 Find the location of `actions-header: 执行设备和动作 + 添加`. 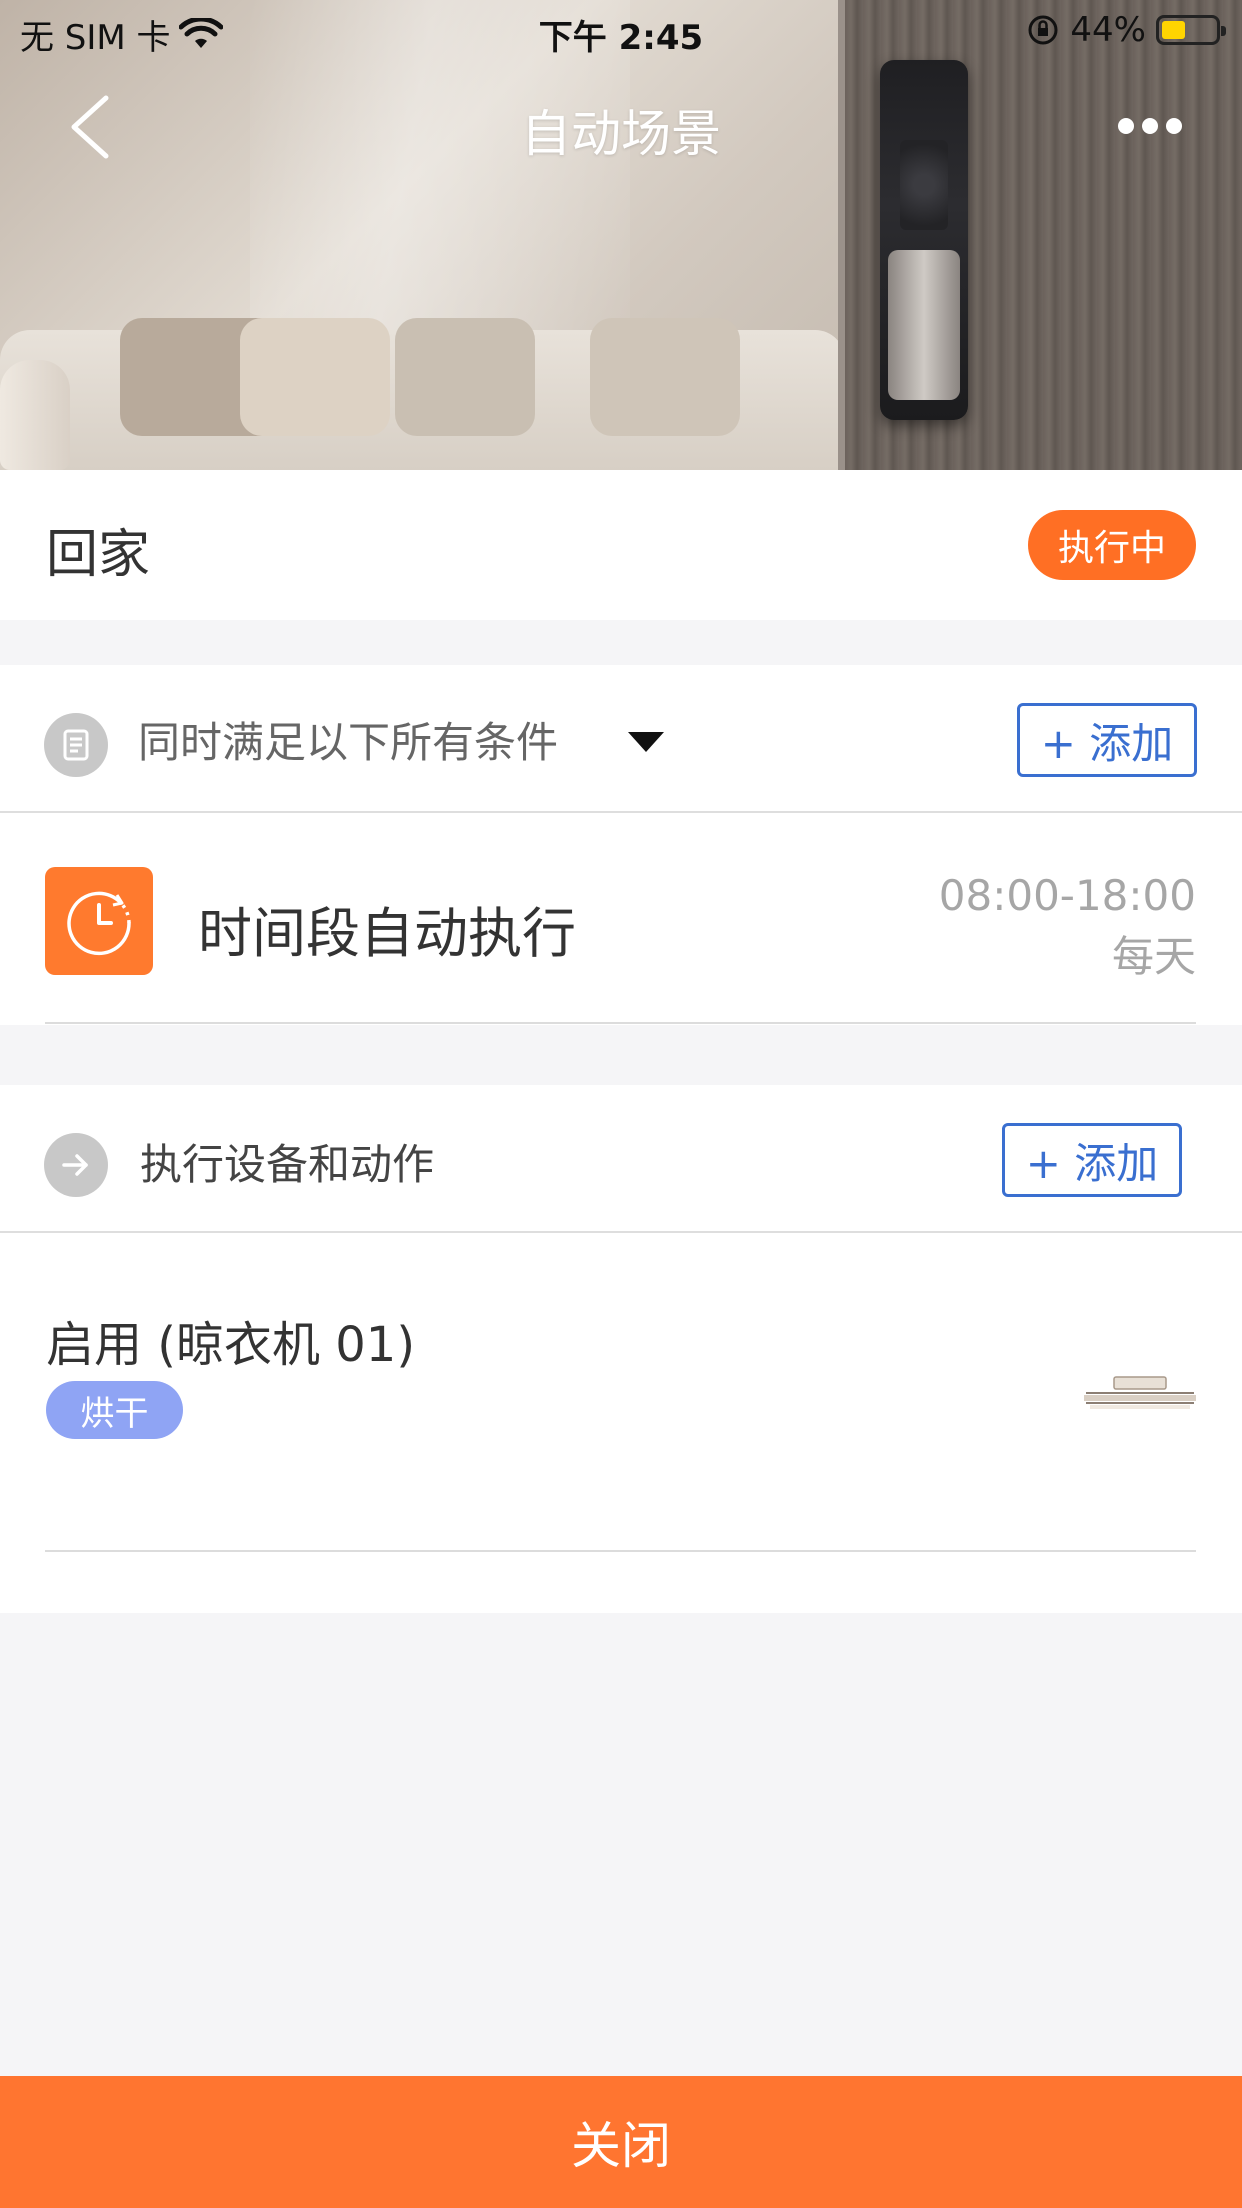

actions-header: 执行设备和动作 + 添加 is located at coordinates (621, 1159).